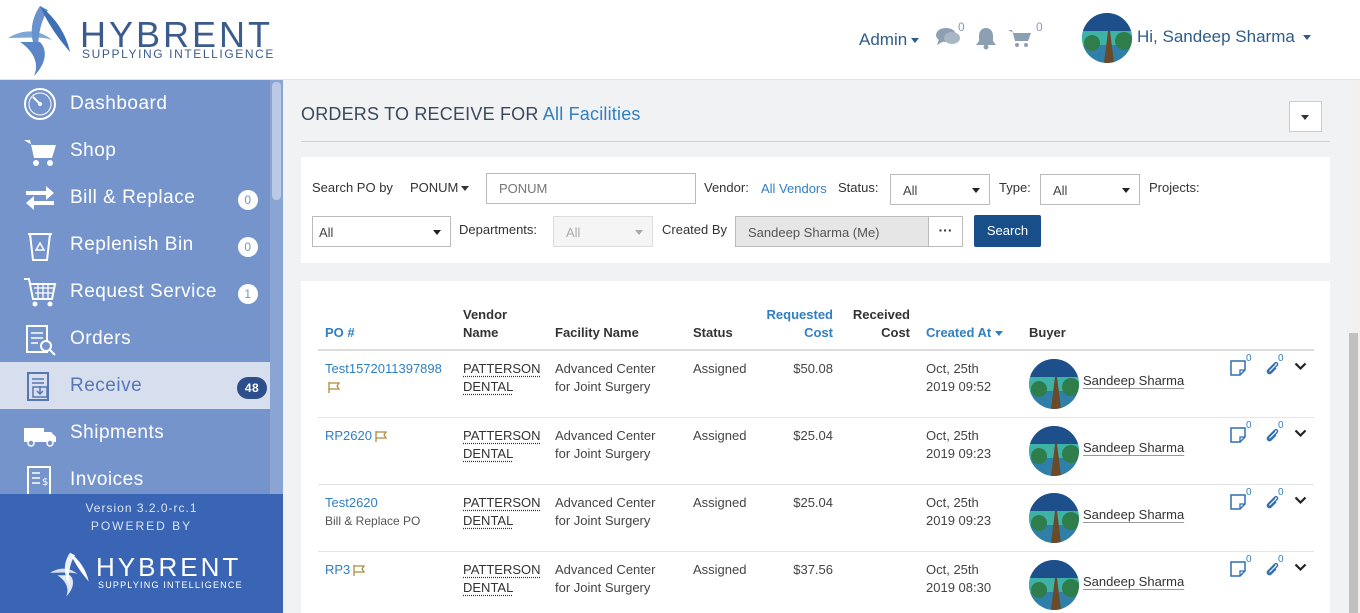 The image size is (1360, 613). What do you see at coordinates (959, 587) in the screenshot?
I see `created-time: 2019 08:30` at bounding box center [959, 587].